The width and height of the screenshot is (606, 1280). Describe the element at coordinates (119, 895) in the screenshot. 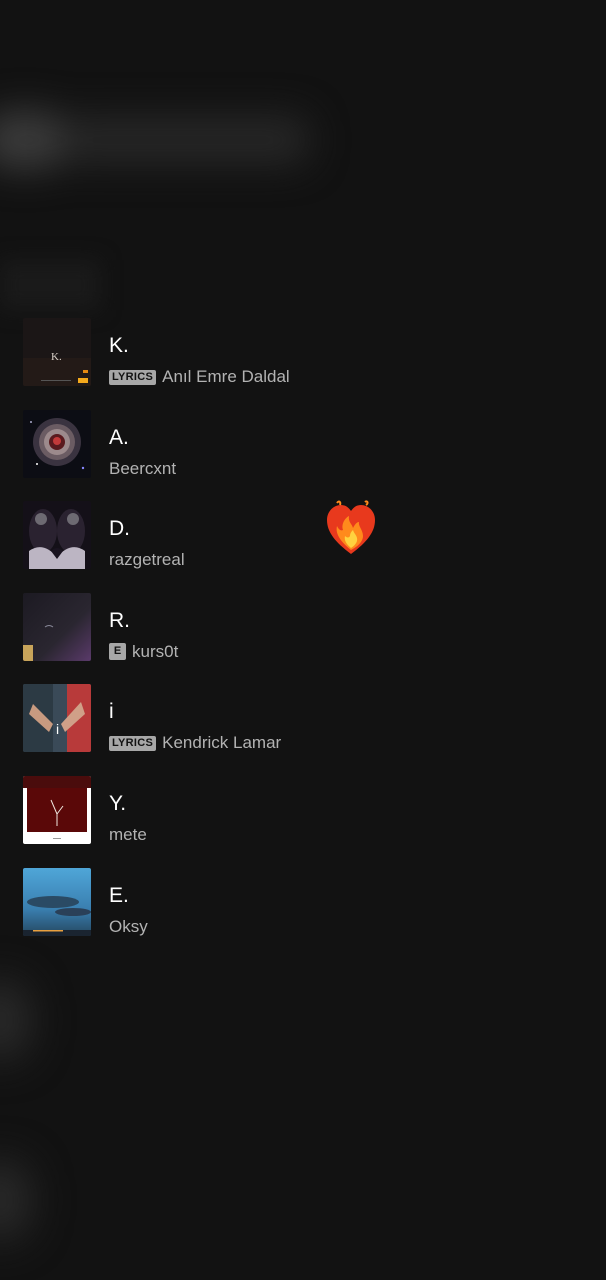

I see `track-title: E.` at that location.